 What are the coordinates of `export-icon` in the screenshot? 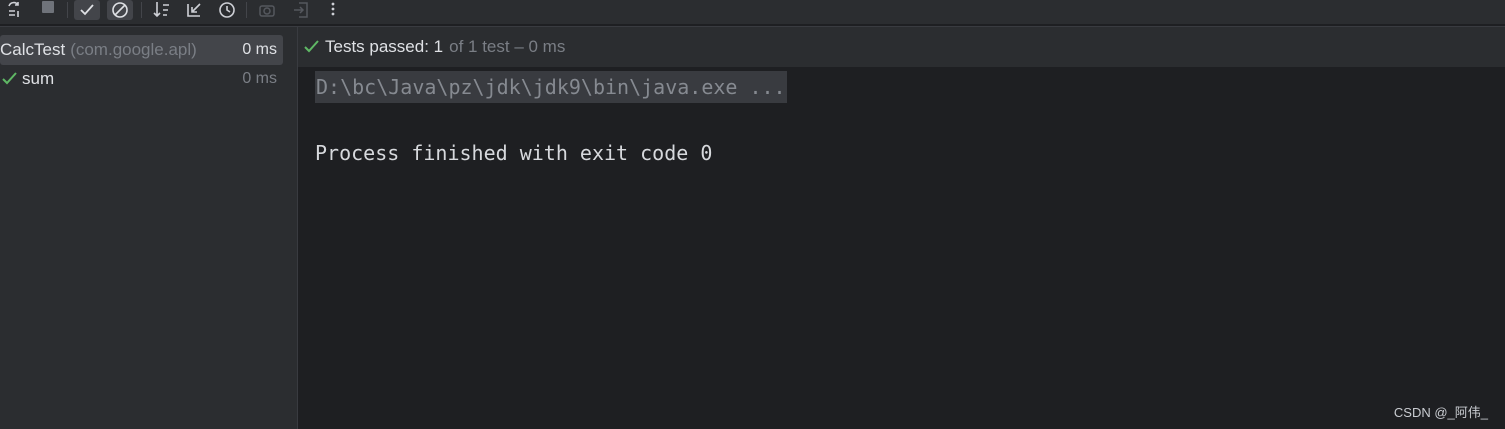 It's located at (301, 10).